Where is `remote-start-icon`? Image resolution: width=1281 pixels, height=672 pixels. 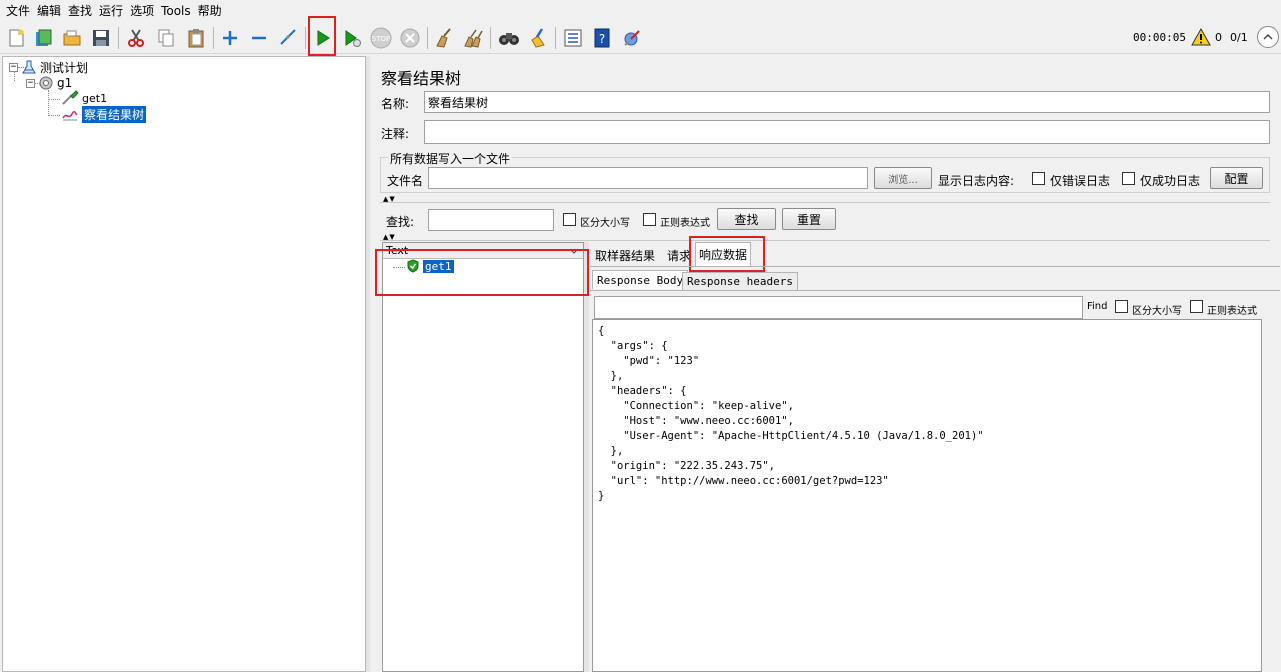
remote-start-icon is located at coordinates (632, 38).